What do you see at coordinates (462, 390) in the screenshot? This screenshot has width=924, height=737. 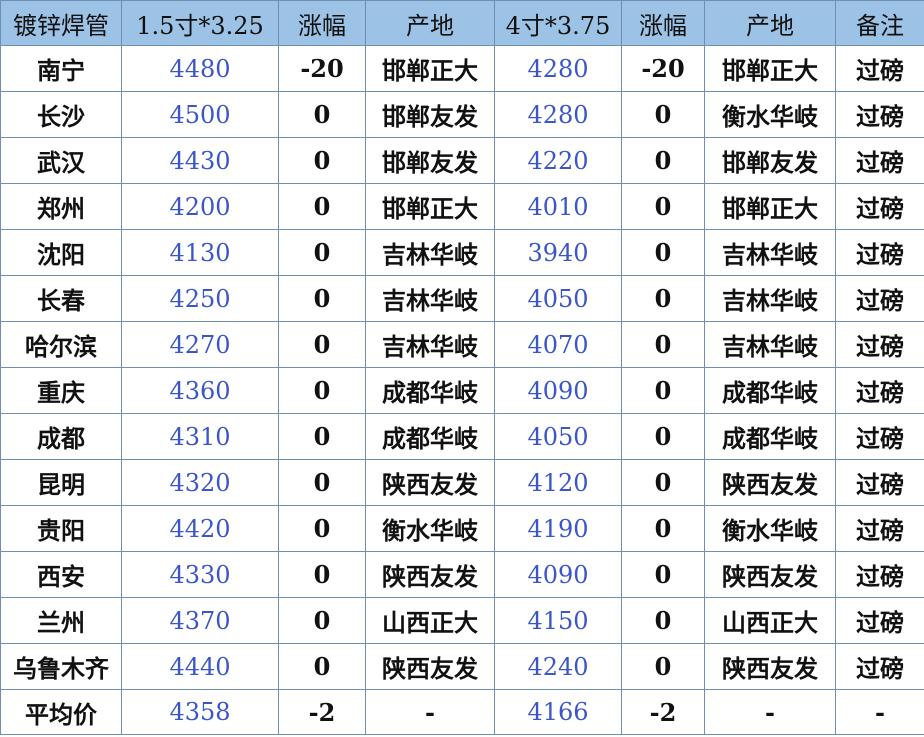 I see `table-row: 重庆 4360 0 成都华岐 4090 0 成都华岐 过磅` at bounding box center [462, 390].